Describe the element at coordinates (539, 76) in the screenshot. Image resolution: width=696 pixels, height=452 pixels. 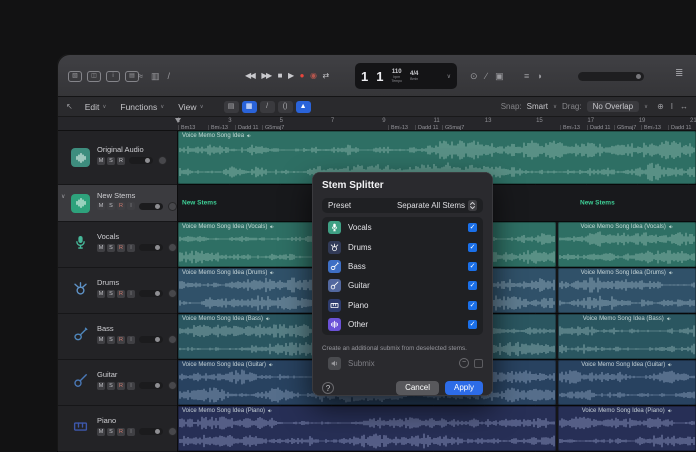
I see `collaborate-icon: ◗` at that location.